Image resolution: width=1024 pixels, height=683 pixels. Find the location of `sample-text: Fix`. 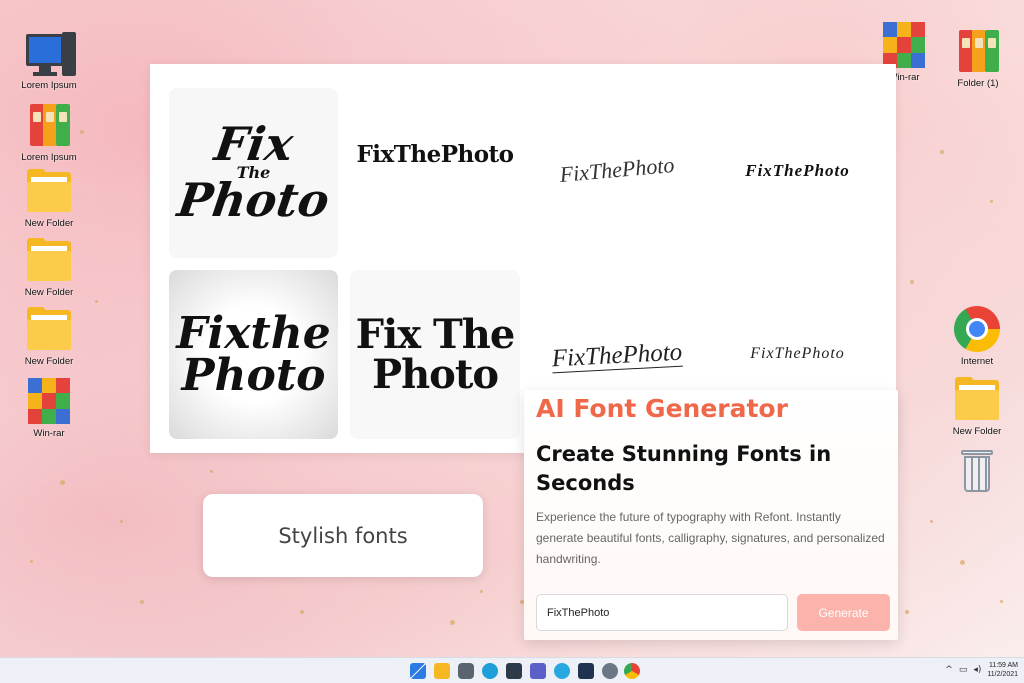

sample-text: Fix is located at coordinates (254, 144).